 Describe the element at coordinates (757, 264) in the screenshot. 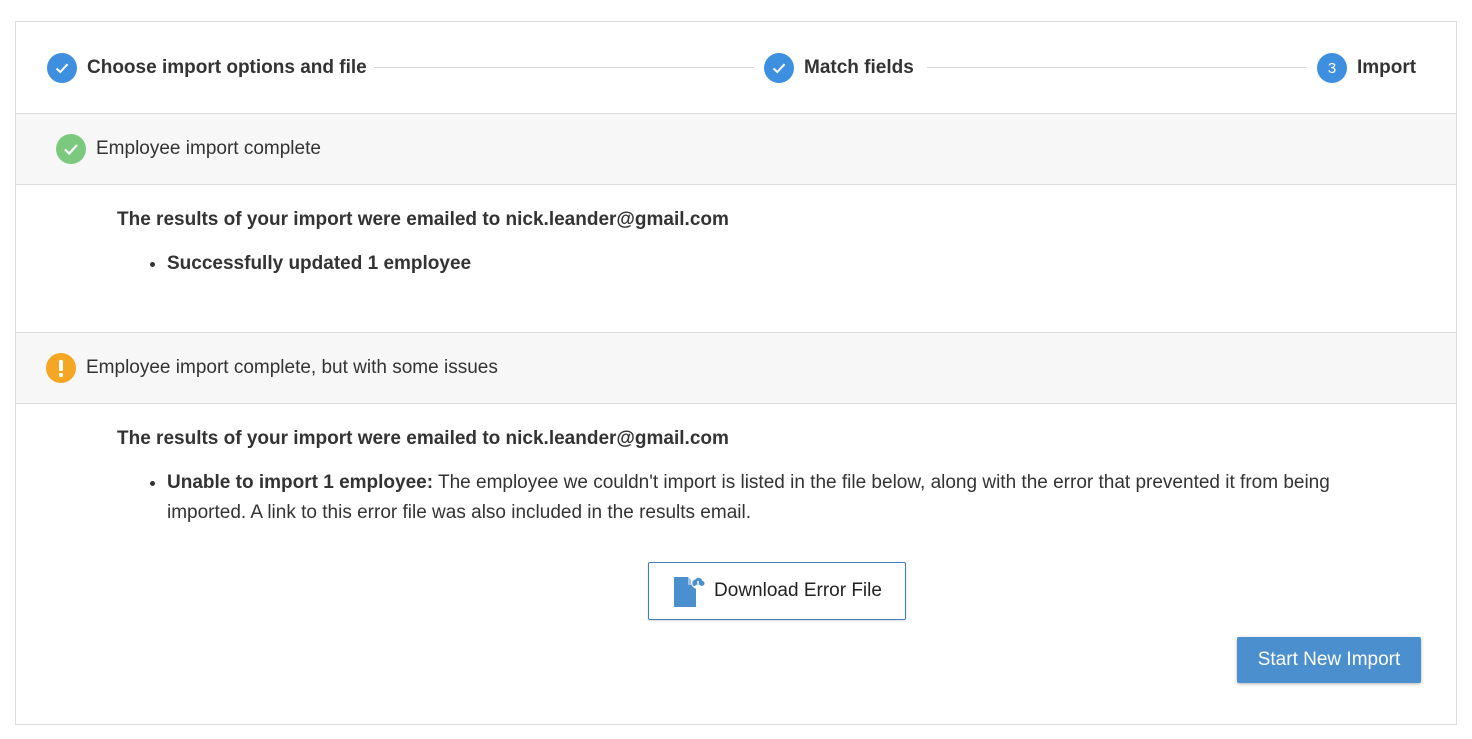

I see `list-item: Successfully updated 1 employee` at that location.